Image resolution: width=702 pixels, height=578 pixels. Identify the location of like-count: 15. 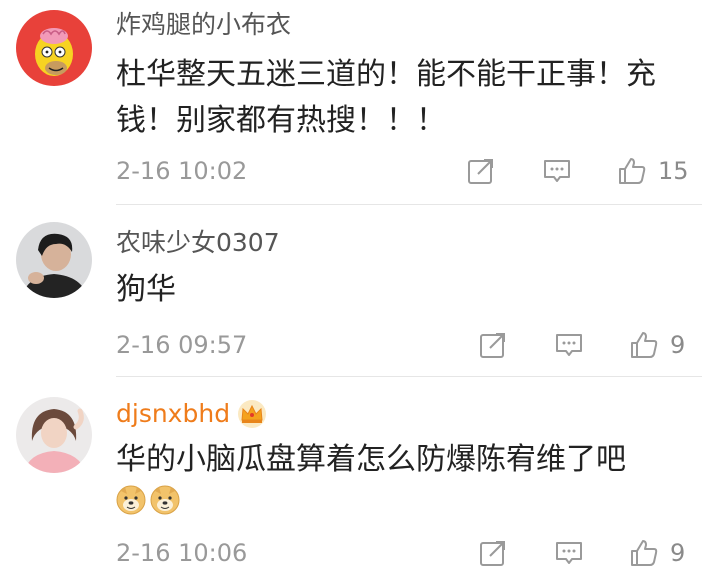
(673, 171).